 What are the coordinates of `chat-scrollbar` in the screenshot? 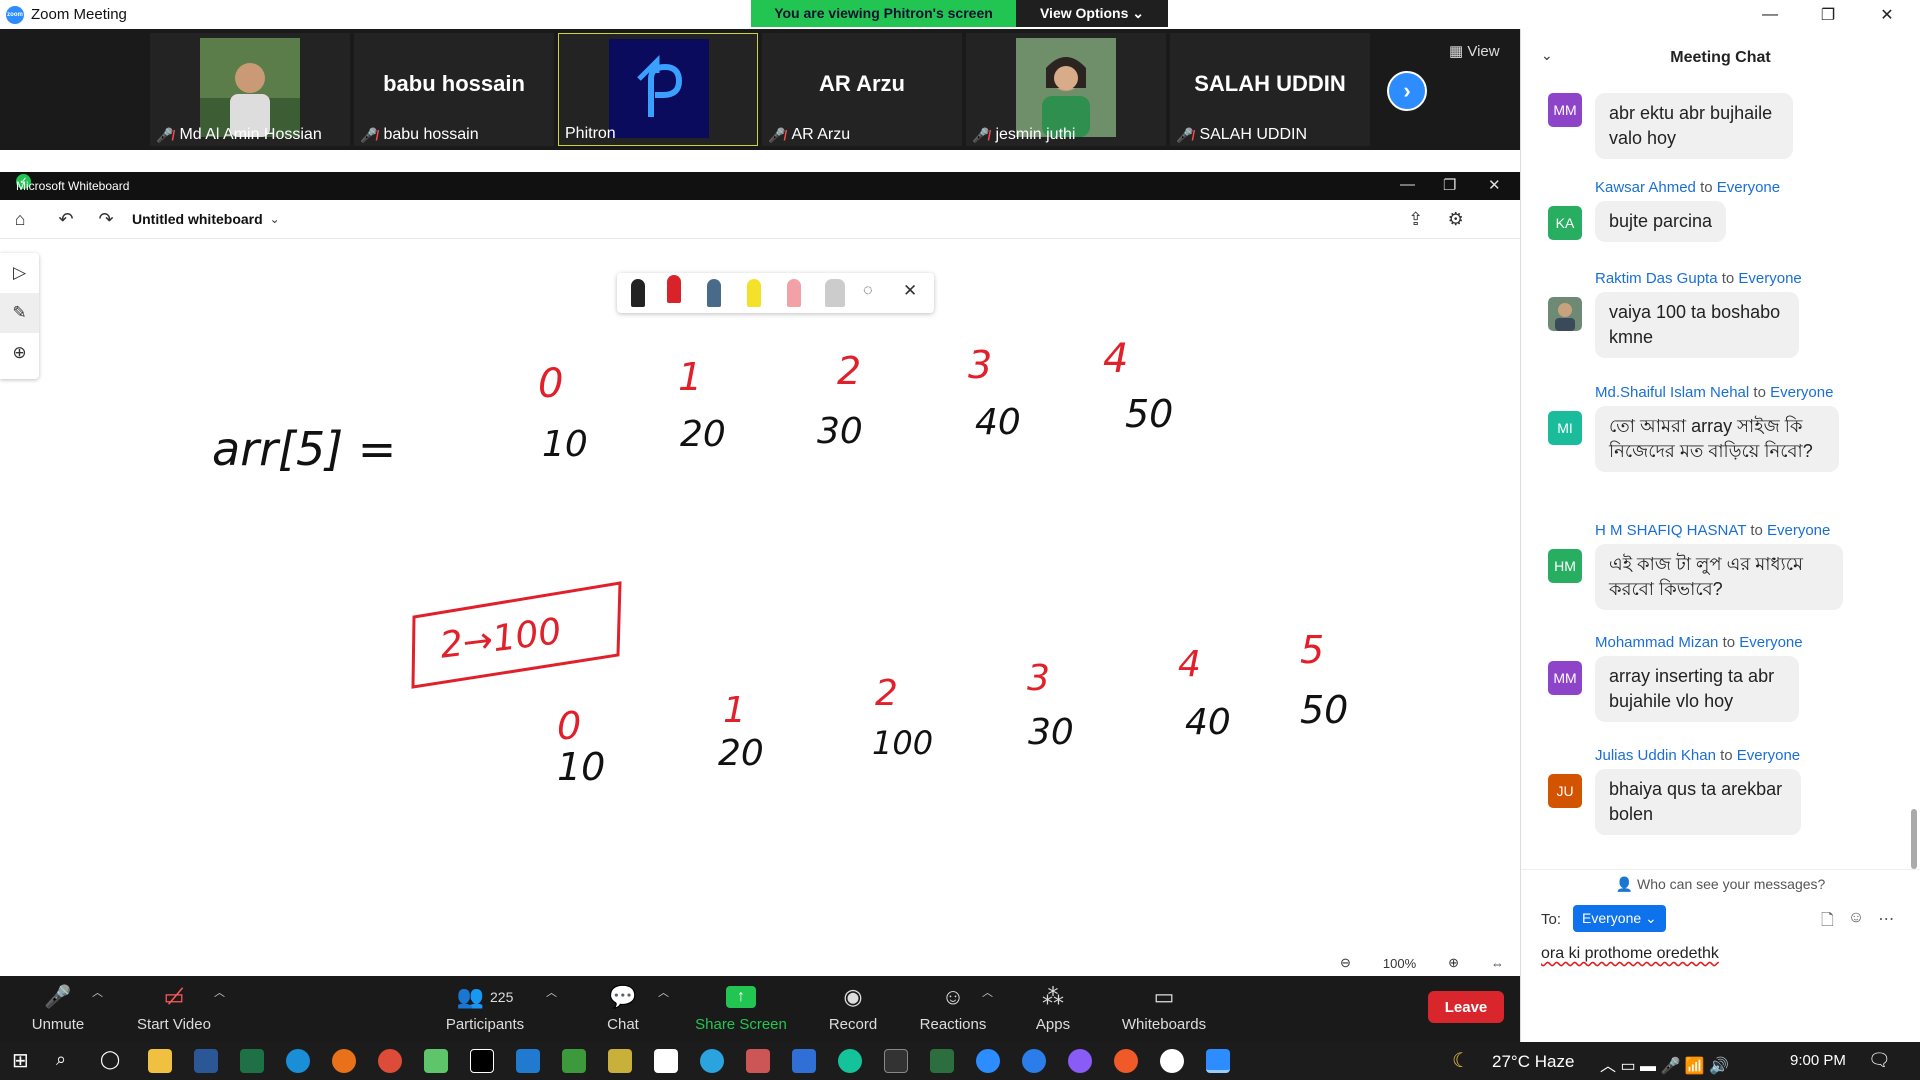 It's located at (1914, 839).